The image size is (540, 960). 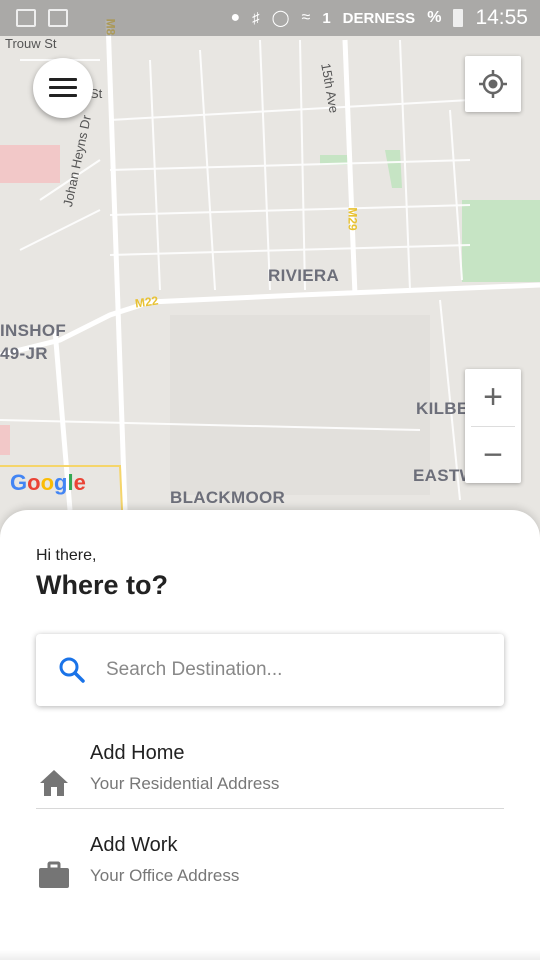 I want to click on search-destination-input, so click(x=296, y=670).